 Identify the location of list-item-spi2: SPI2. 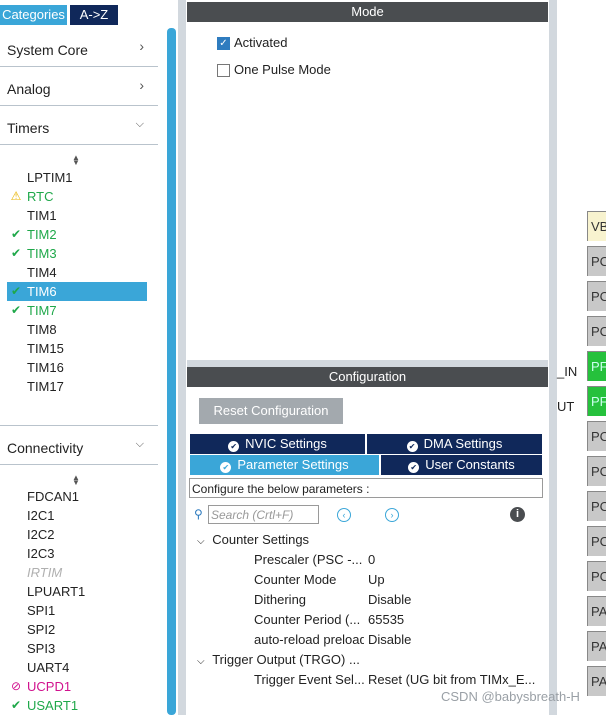
(77, 629).